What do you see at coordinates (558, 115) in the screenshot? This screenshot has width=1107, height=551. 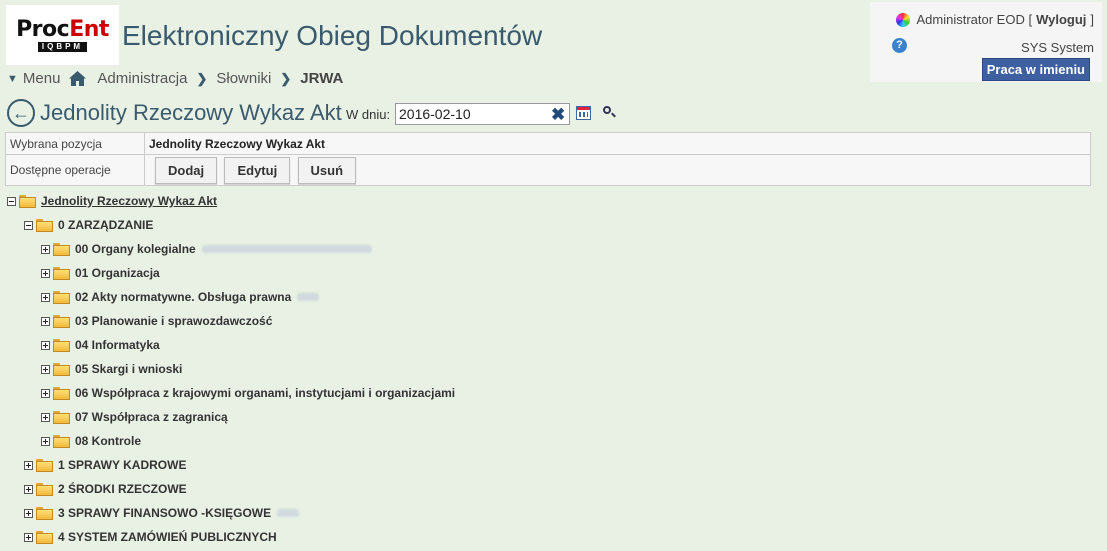 I see `clear-icon: ✖` at bounding box center [558, 115].